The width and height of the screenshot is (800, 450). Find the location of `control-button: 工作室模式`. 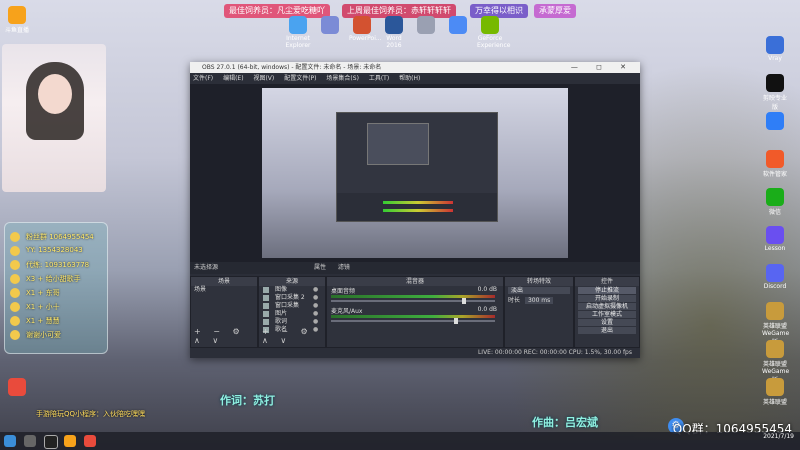

control-button: 工作室模式 is located at coordinates (607, 314).